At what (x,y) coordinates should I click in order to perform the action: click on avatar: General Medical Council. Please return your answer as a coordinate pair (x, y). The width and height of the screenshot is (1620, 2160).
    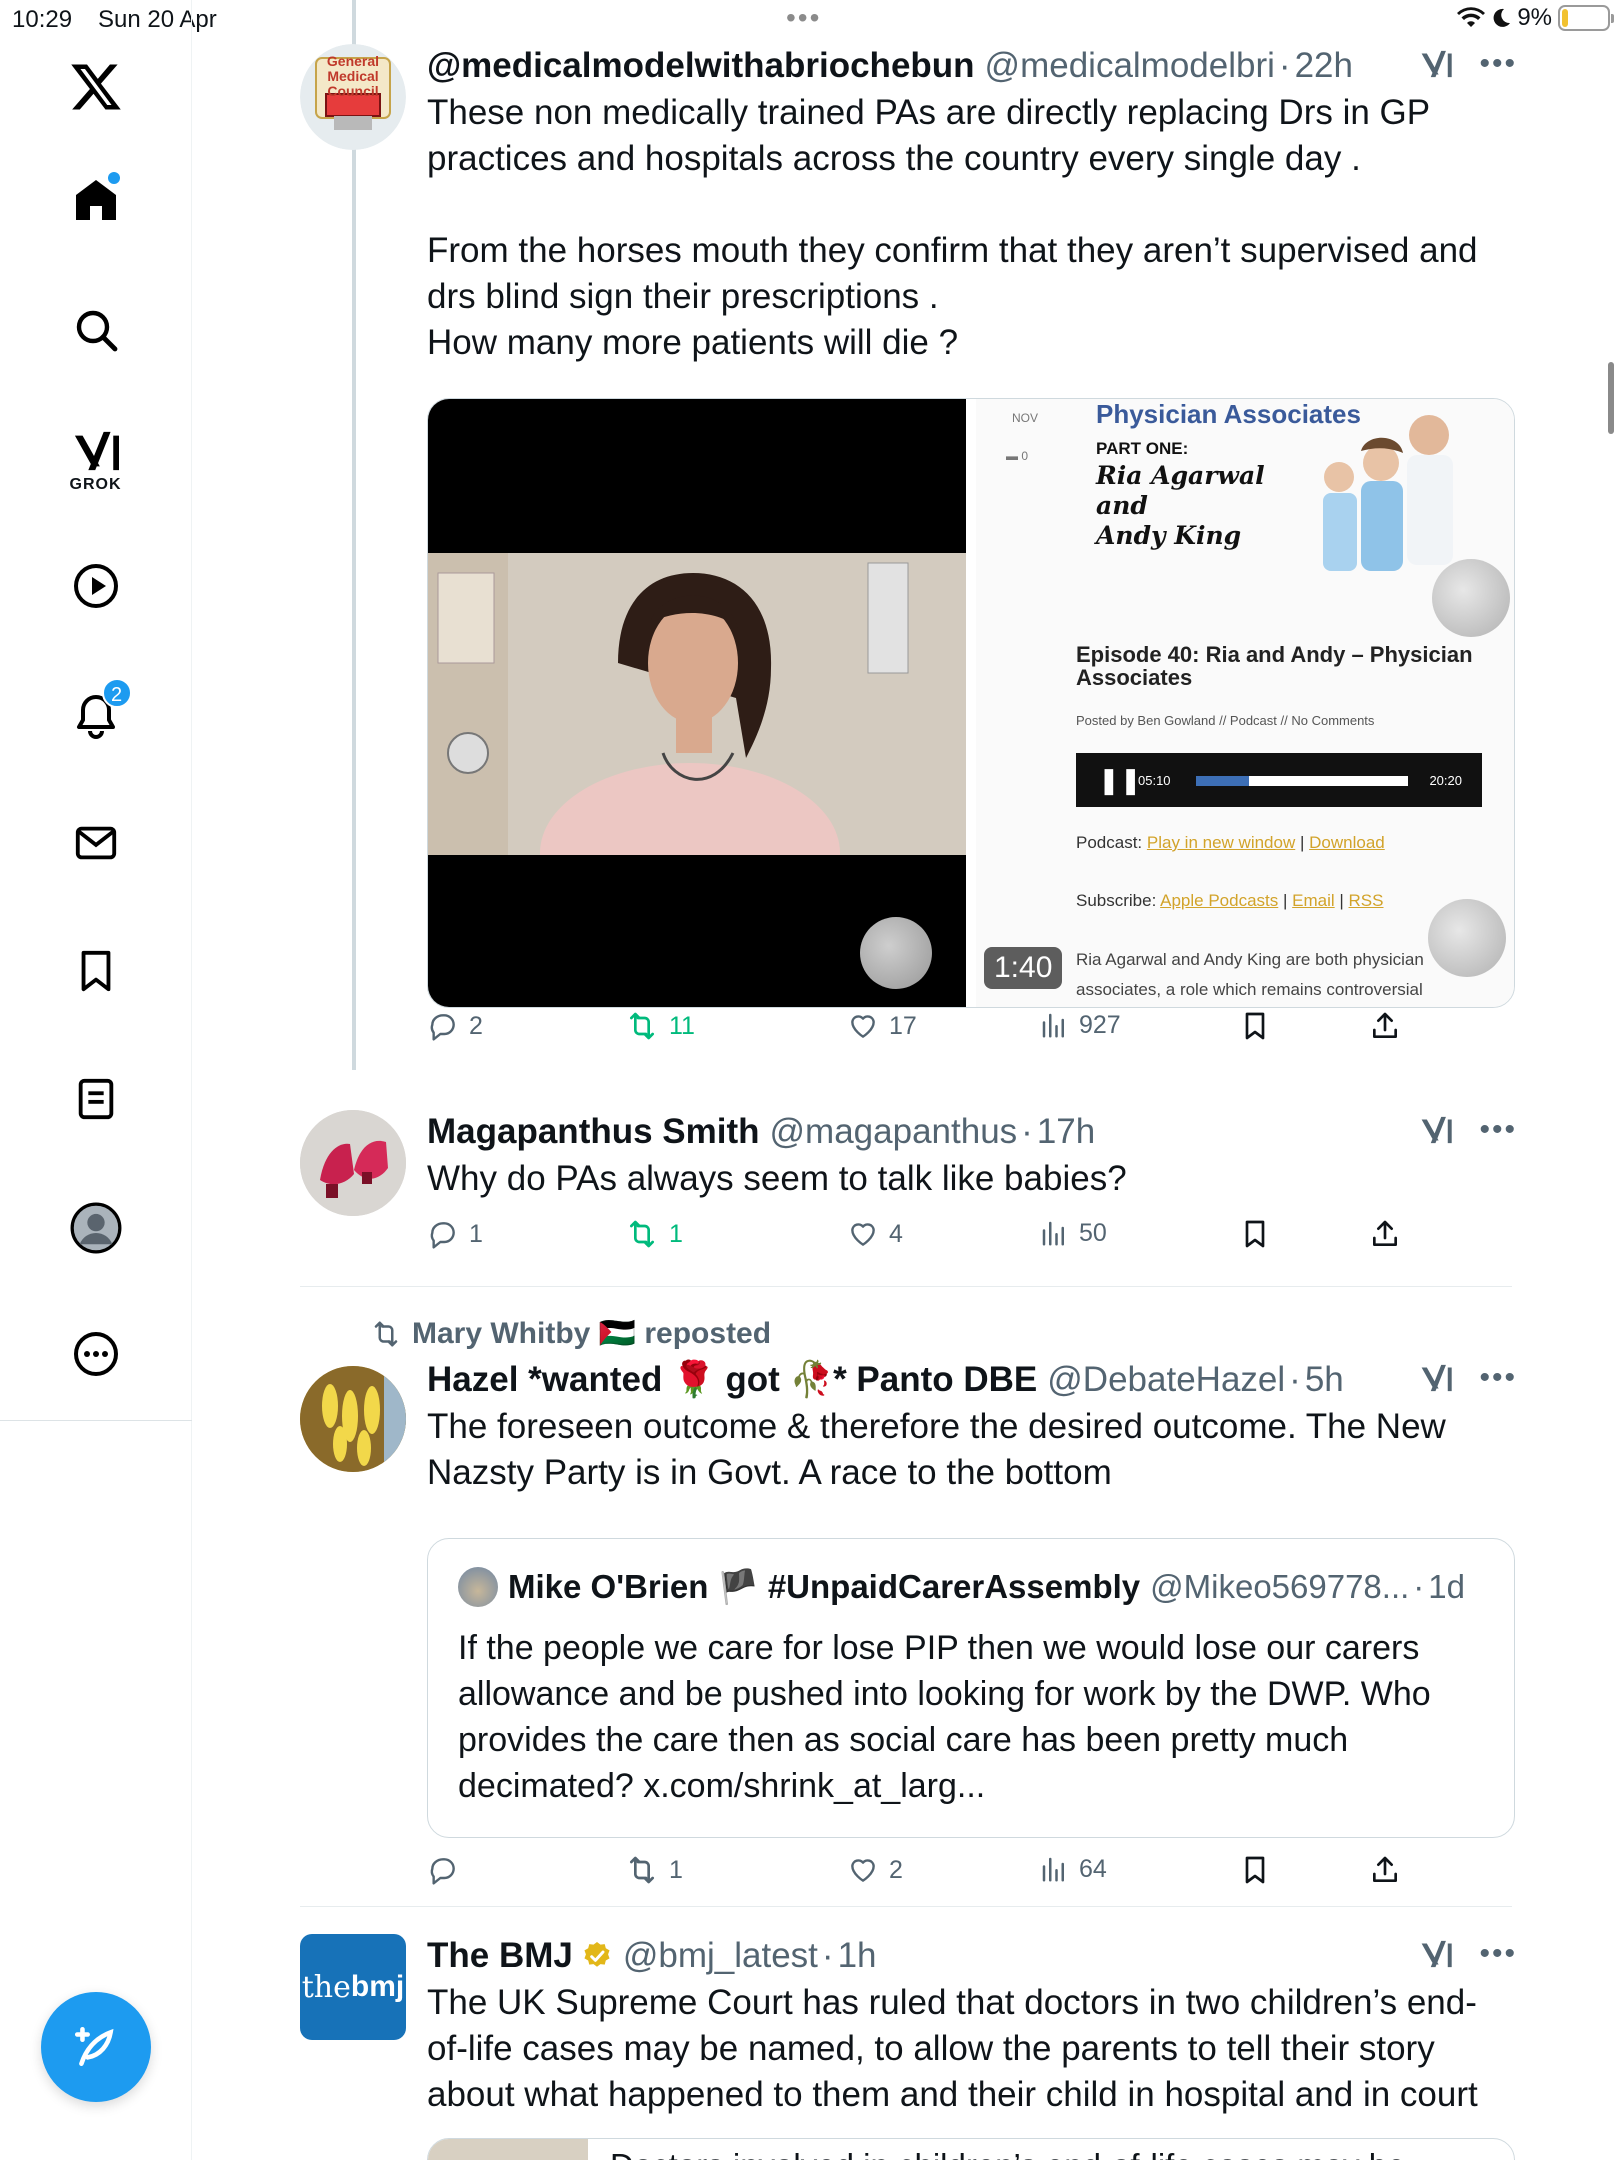
    Looking at the image, I should click on (353, 97).